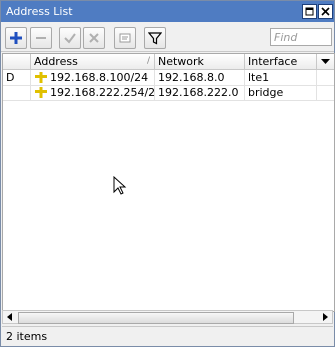  What do you see at coordinates (200, 92) in the screenshot?
I see `row-network: 192.168.222.0` at bounding box center [200, 92].